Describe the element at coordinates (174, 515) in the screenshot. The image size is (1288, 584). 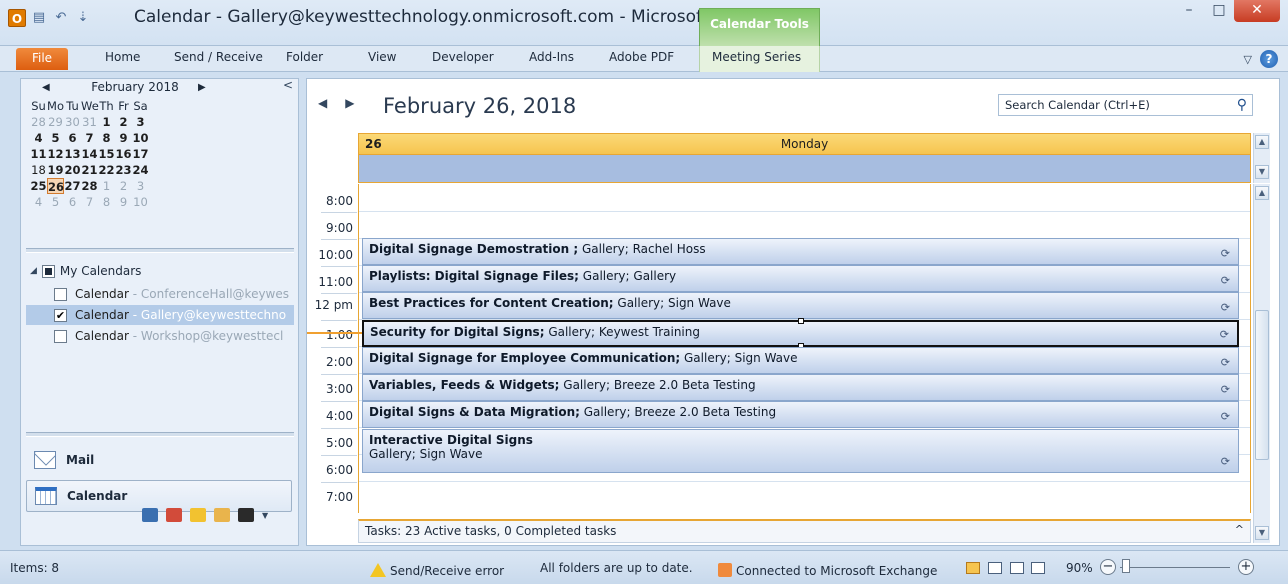
I see `tasks-icon` at that location.